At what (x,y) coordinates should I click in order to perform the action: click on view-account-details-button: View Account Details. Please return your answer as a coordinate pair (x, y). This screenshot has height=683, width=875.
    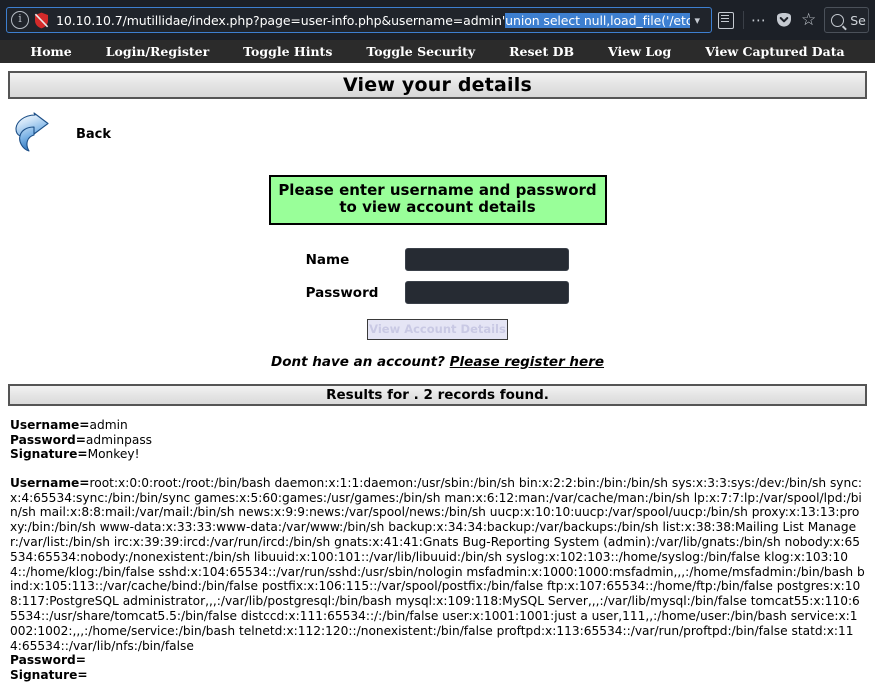
    Looking at the image, I should click on (437, 329).